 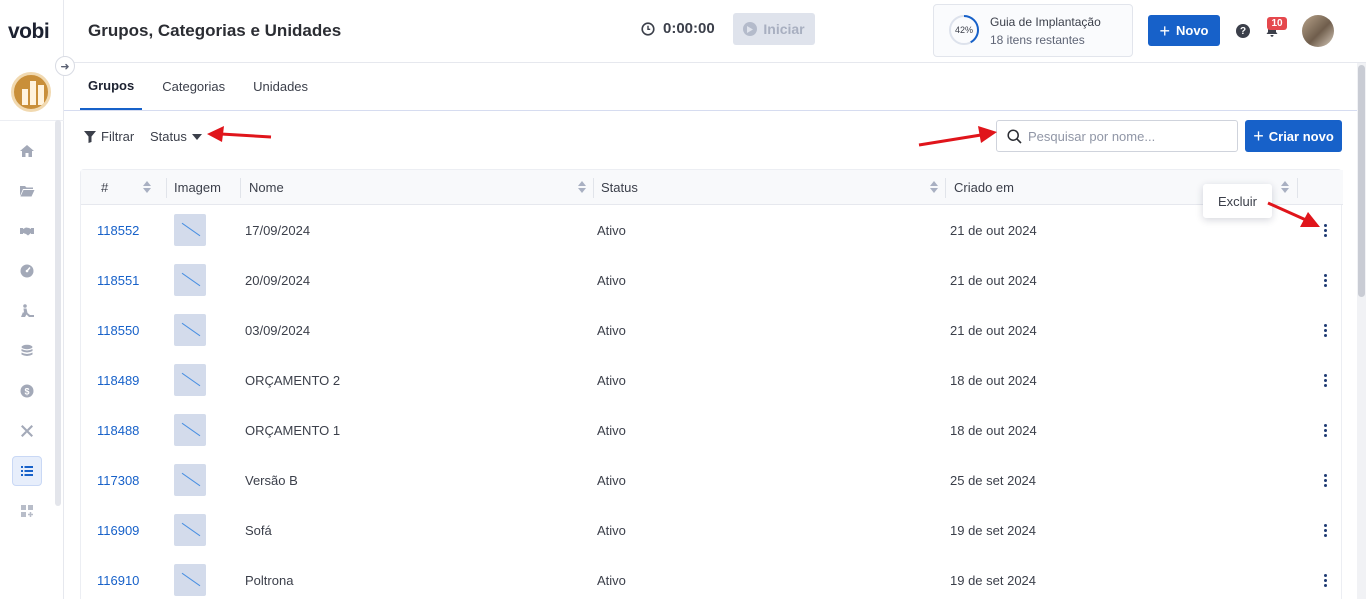 I want to click on start-timer-label: Iniciar, so click(x=784, y=29).